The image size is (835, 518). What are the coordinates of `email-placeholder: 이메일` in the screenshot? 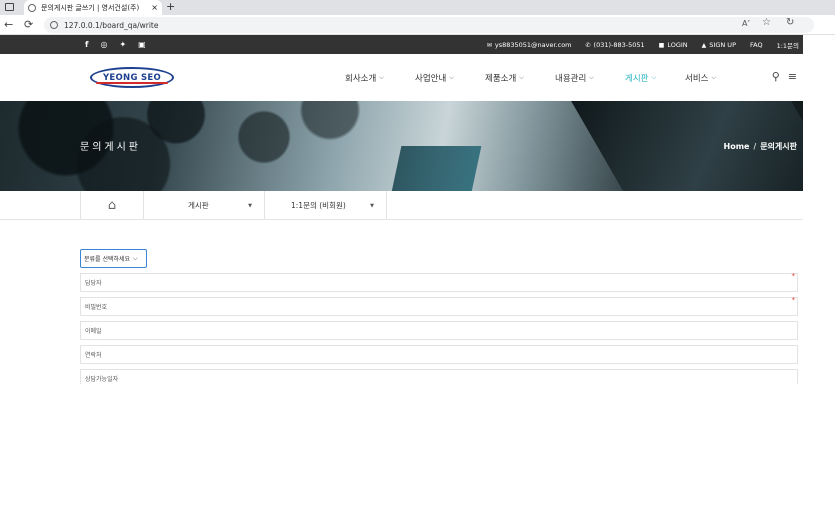 It's located at (93, 331).